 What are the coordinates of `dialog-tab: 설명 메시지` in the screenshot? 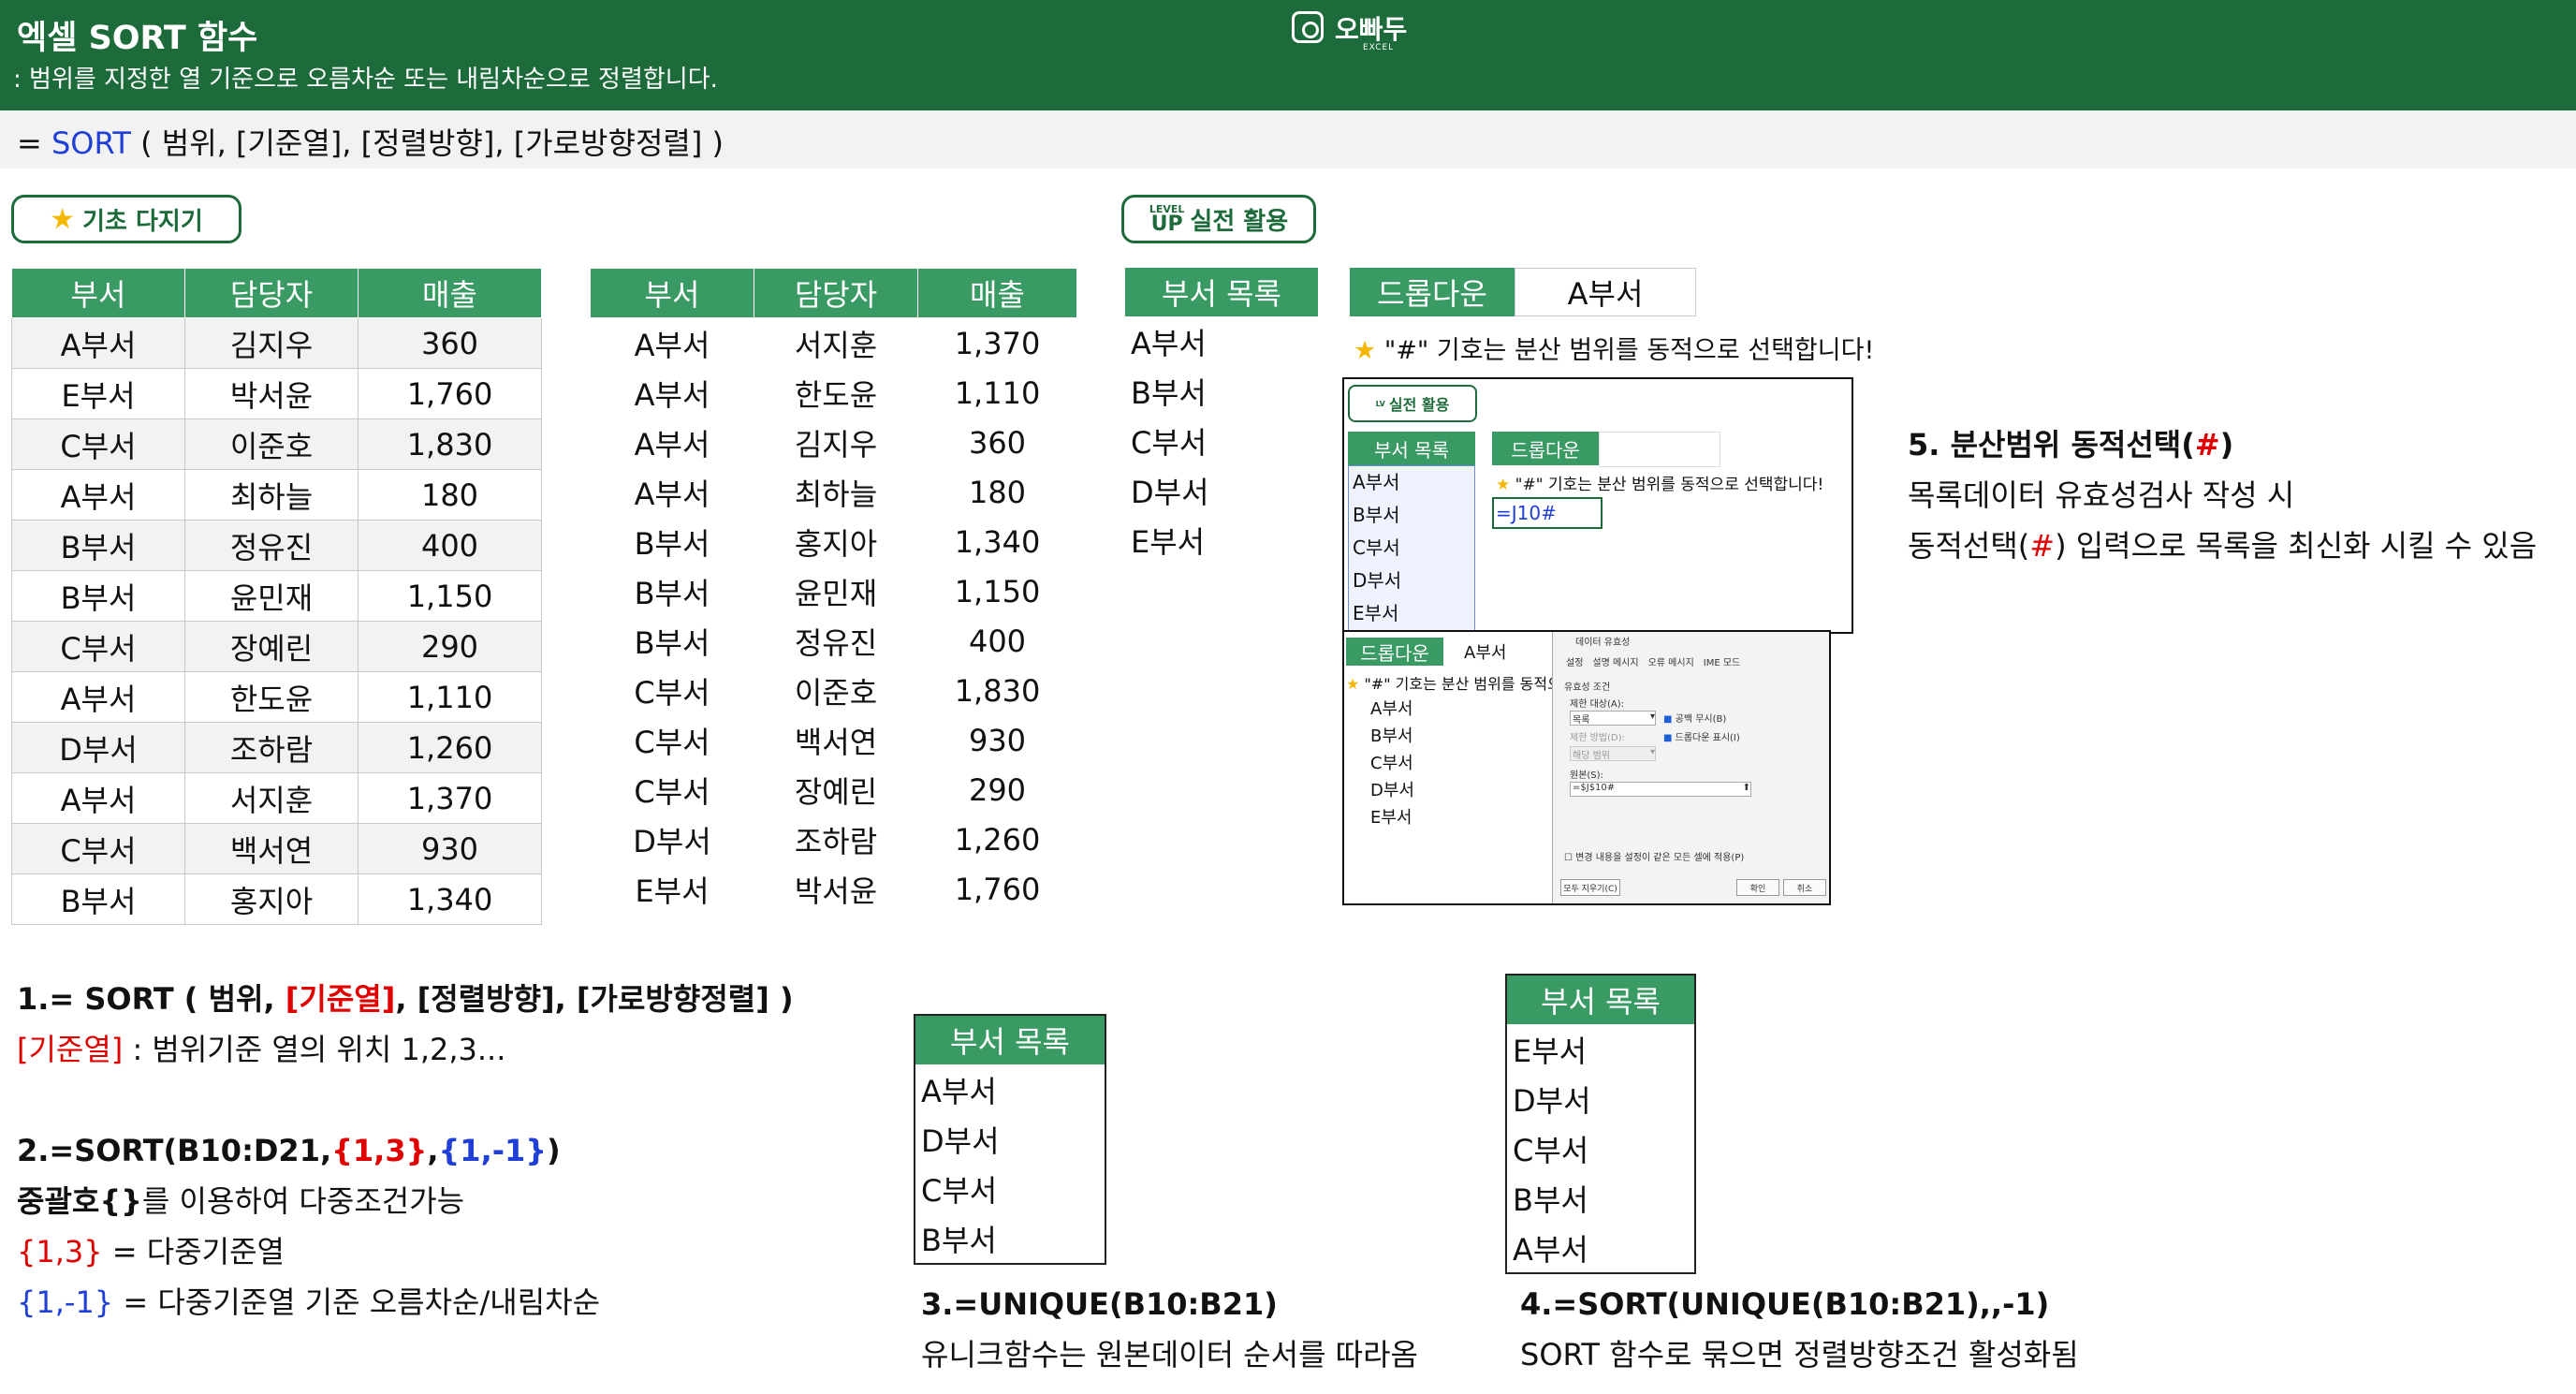 It's located at (1615, 661).